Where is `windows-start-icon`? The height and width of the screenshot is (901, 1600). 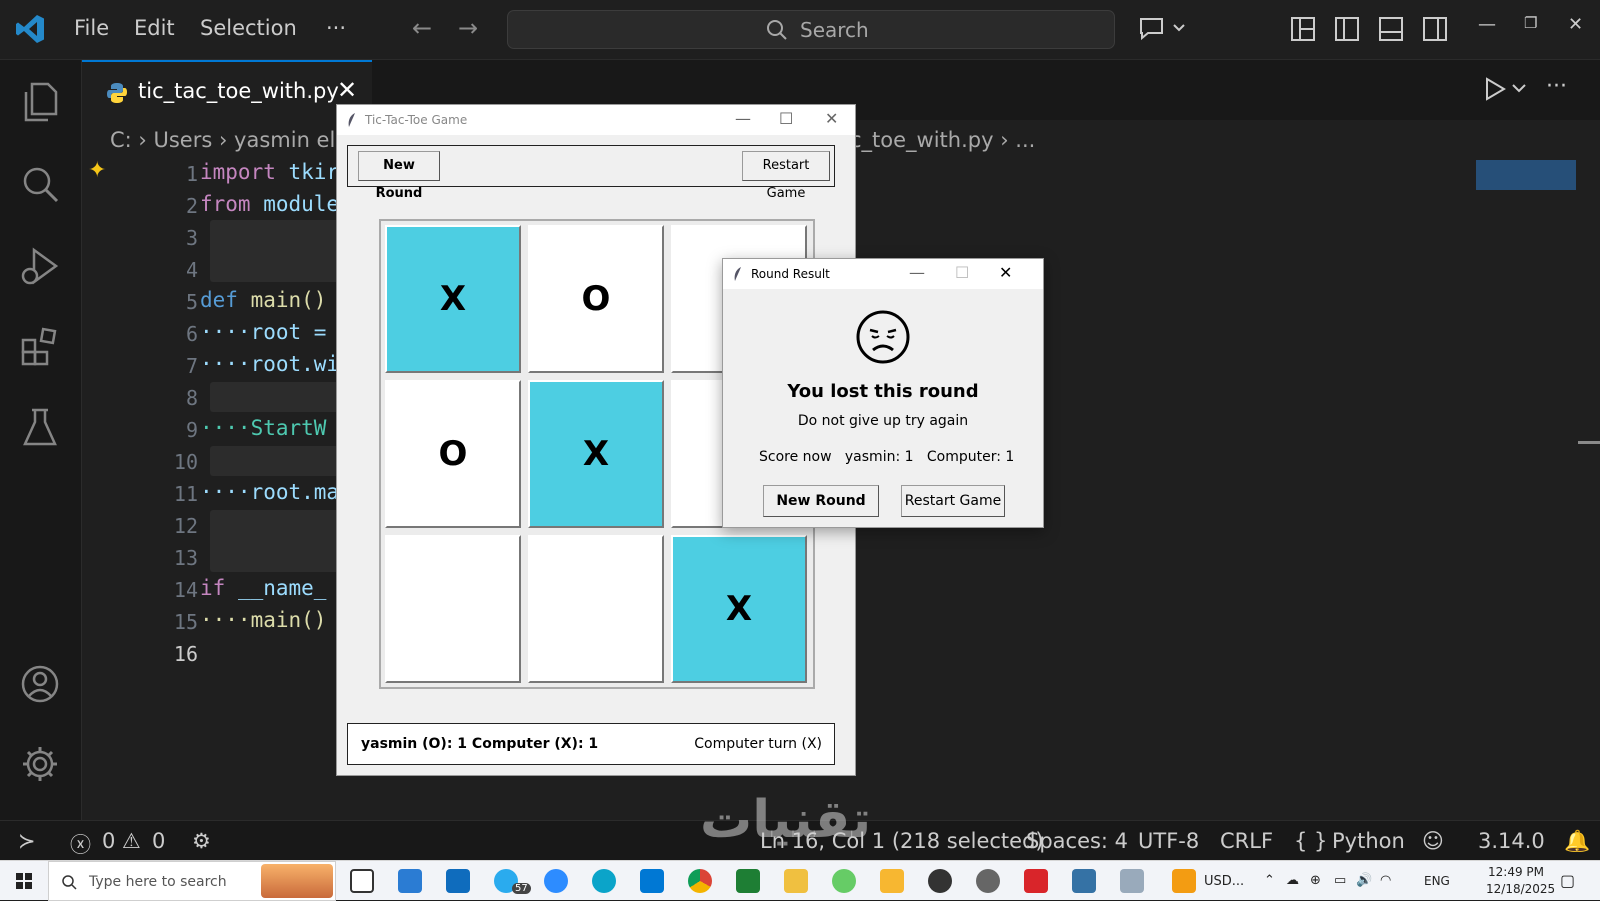
windows-start-icon is located at coordinates (24, 881).